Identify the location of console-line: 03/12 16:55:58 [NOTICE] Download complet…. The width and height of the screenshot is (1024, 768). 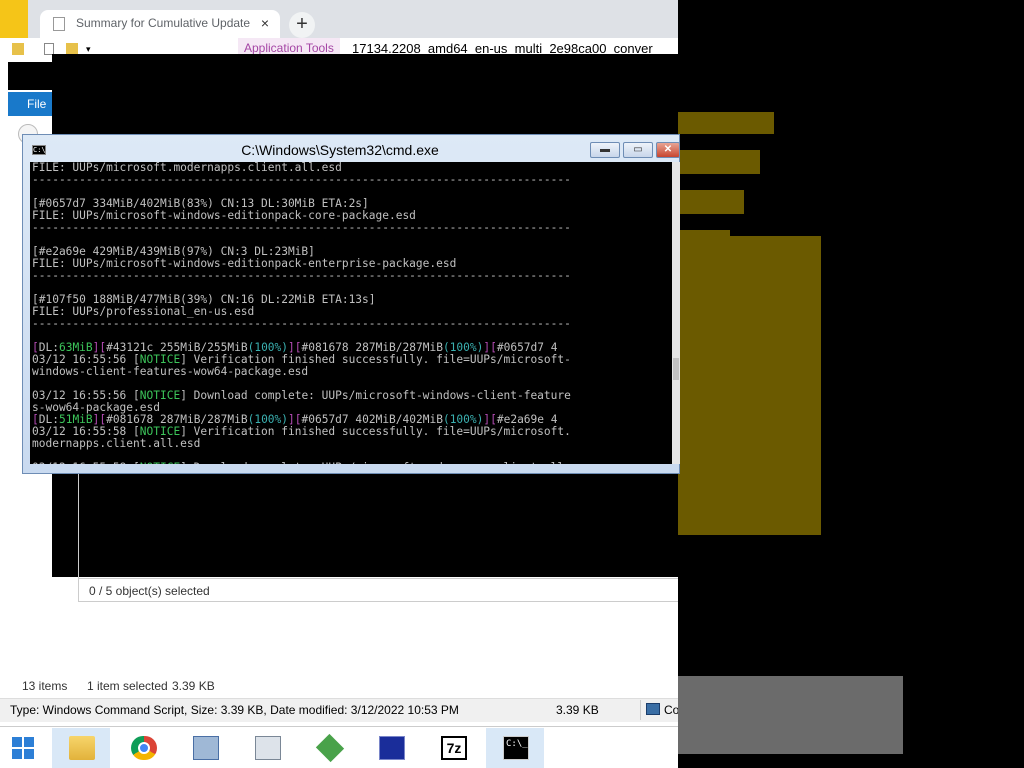
(352, 463).